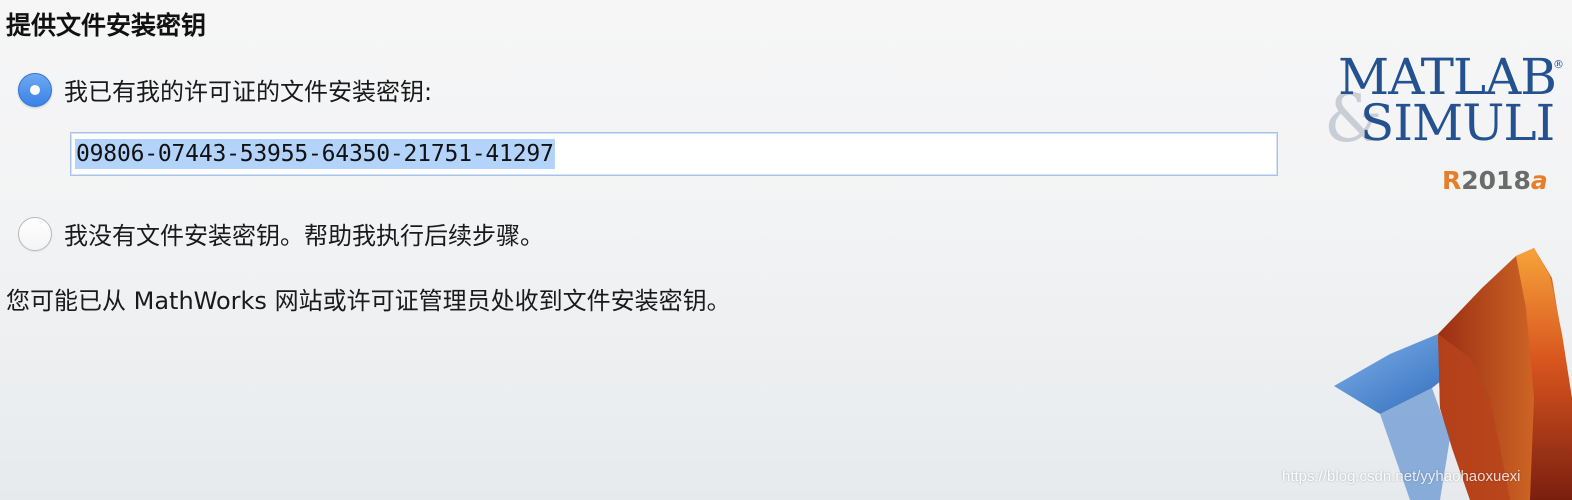 This screenshot has height=500, width=1572. Describe the element at coordinates (1457, 123) in the screenshot. I see `logo-simulink-text: SIMULI` at that location.